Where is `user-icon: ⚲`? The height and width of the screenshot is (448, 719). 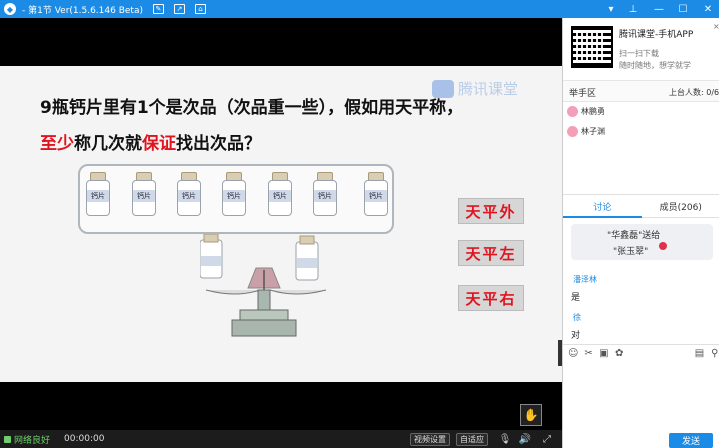
user-icon: ⚲ is located at coordinates (714, 354).